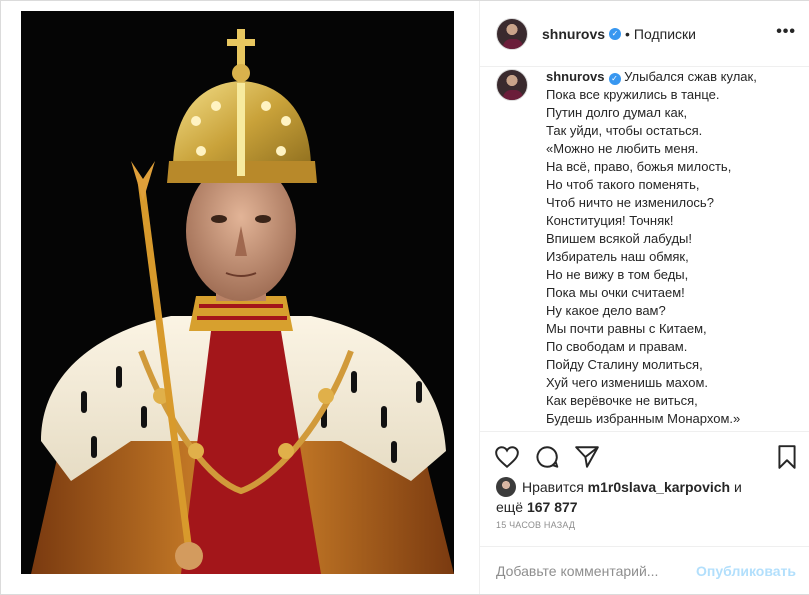  Describe the element at coordinates (622, 400) in the screenshot. I see `caption-line: Как верёвочке не виться,` at that location.